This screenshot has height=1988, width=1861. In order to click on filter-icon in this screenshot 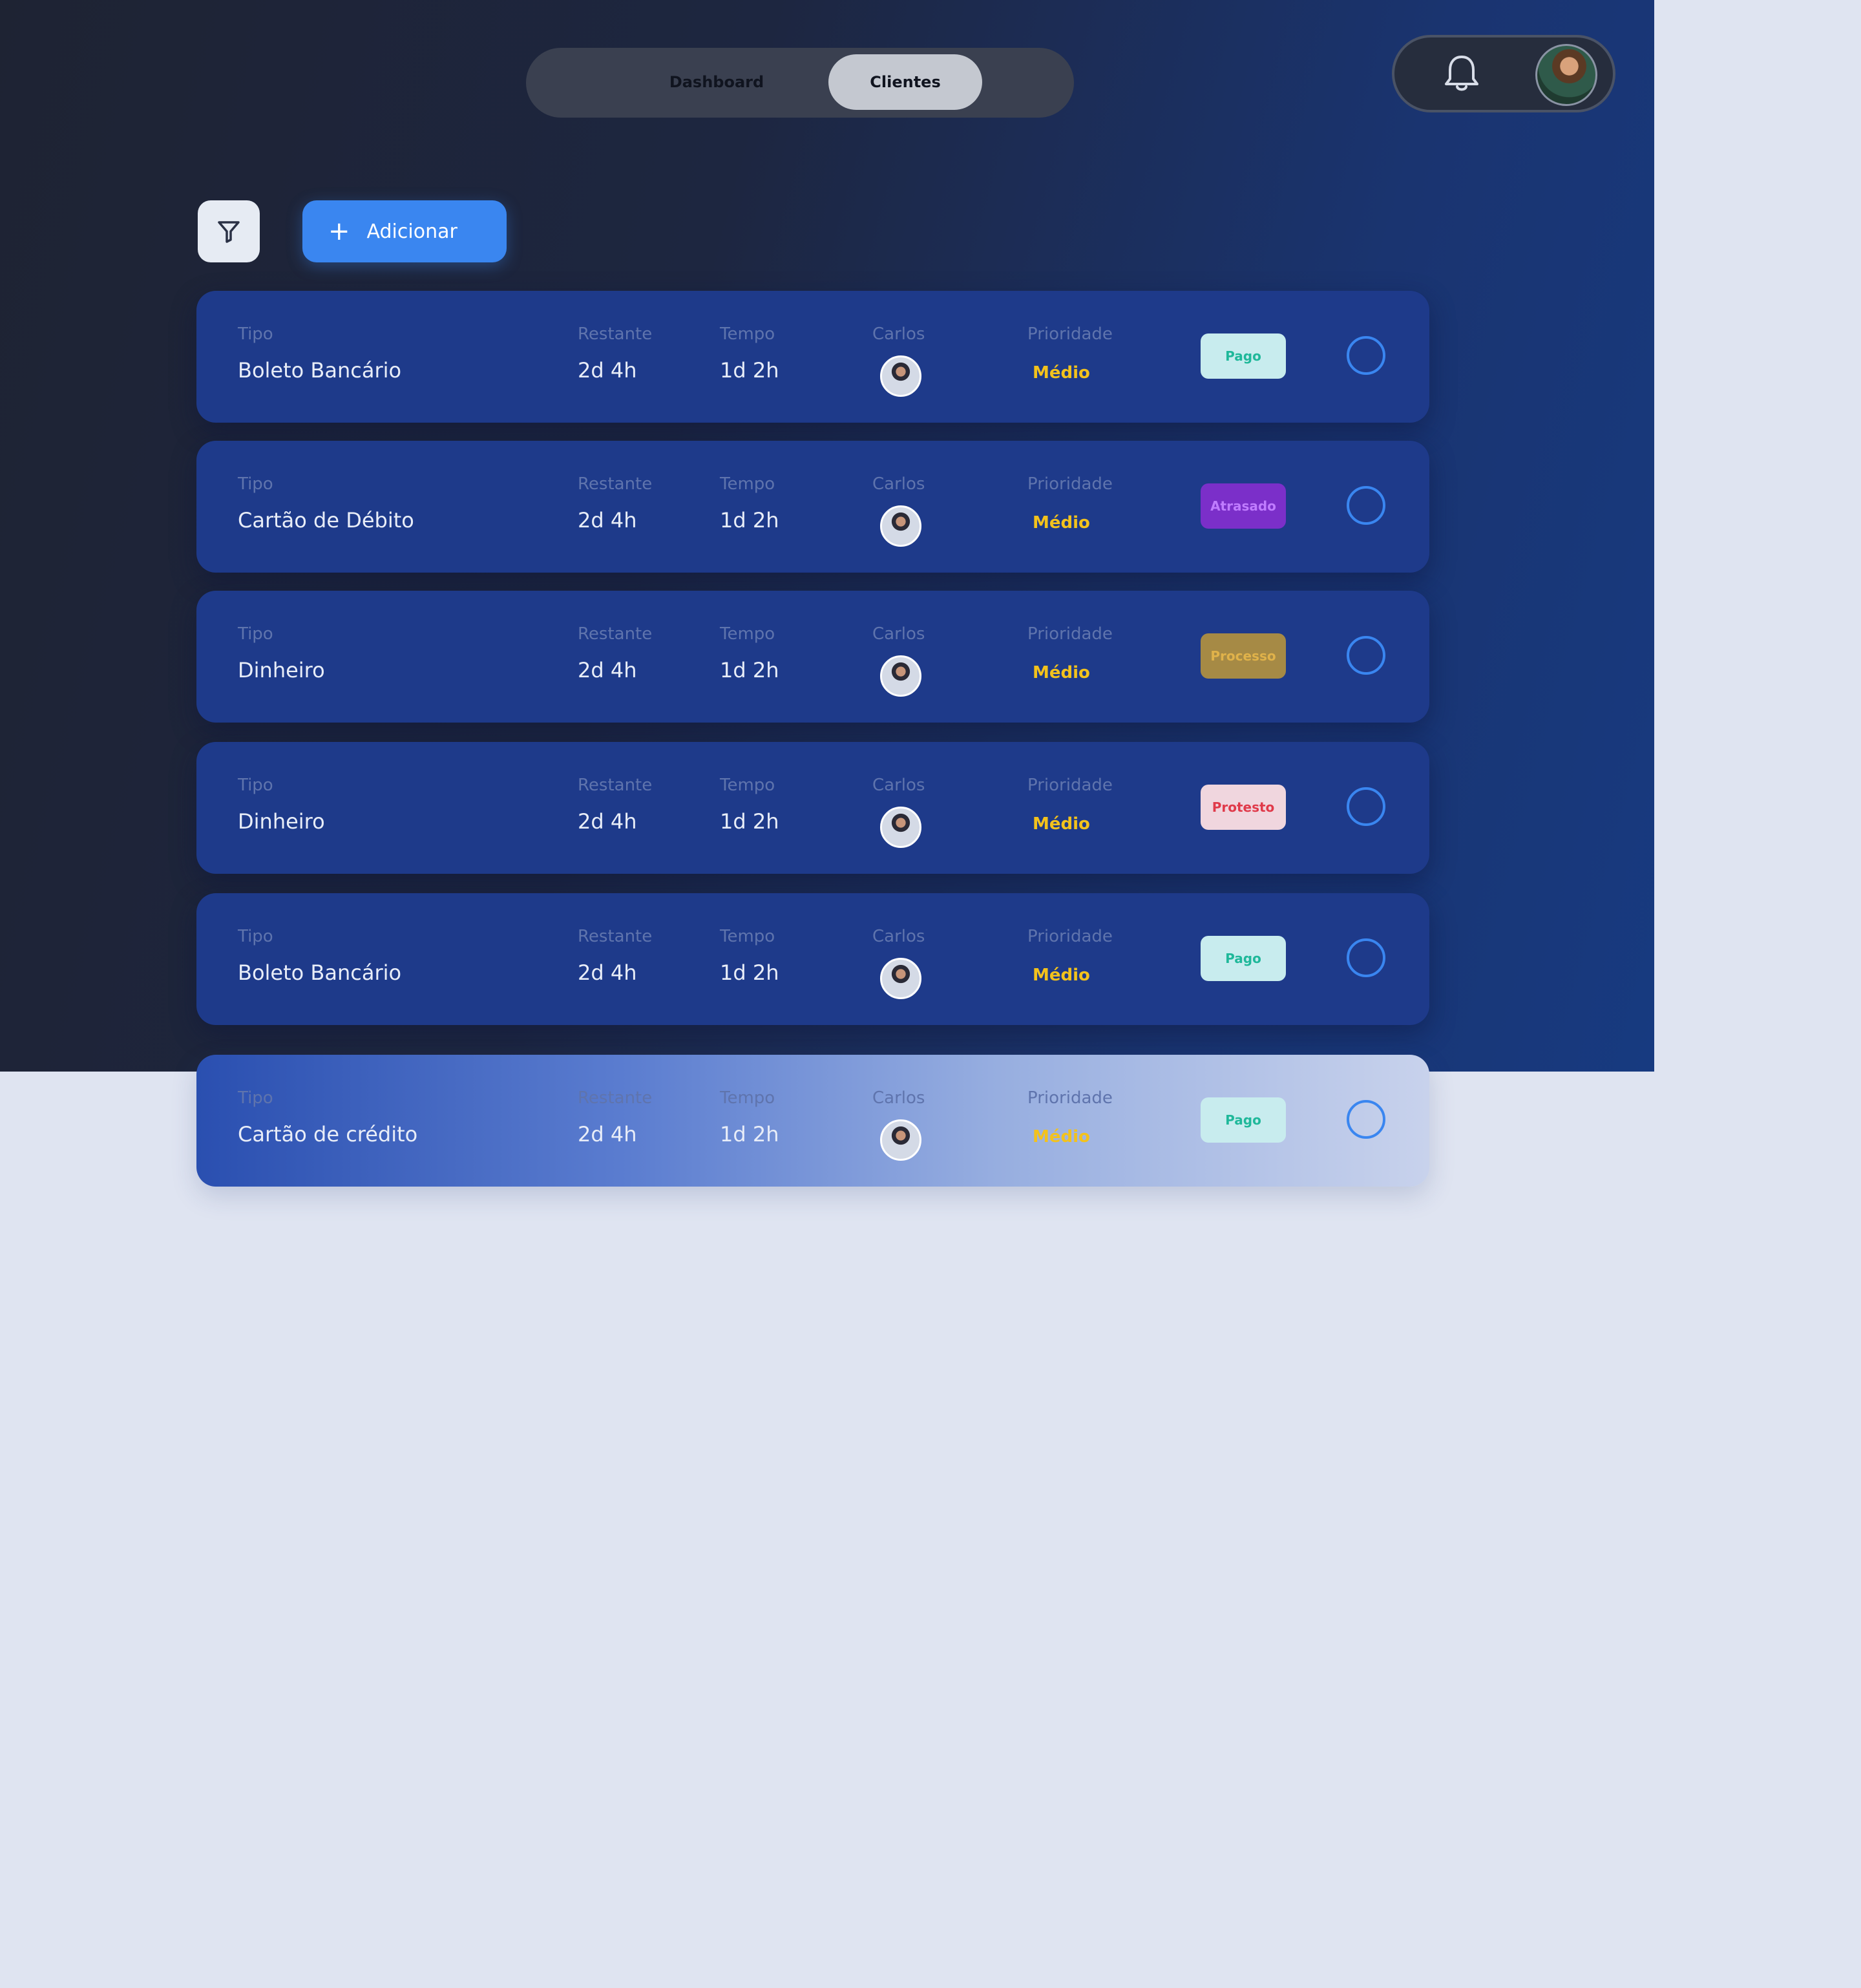, I will do `click(229, 232)`.